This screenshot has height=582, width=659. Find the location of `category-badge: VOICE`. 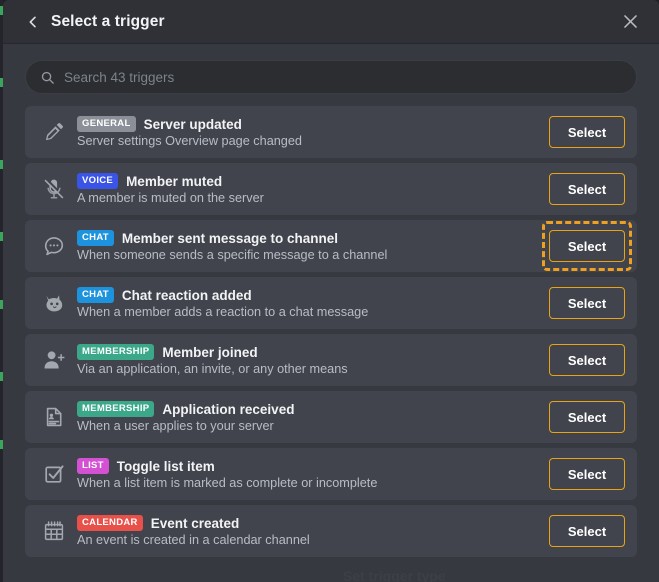

category-badge: VOICE is located at coordinates (98, 181).